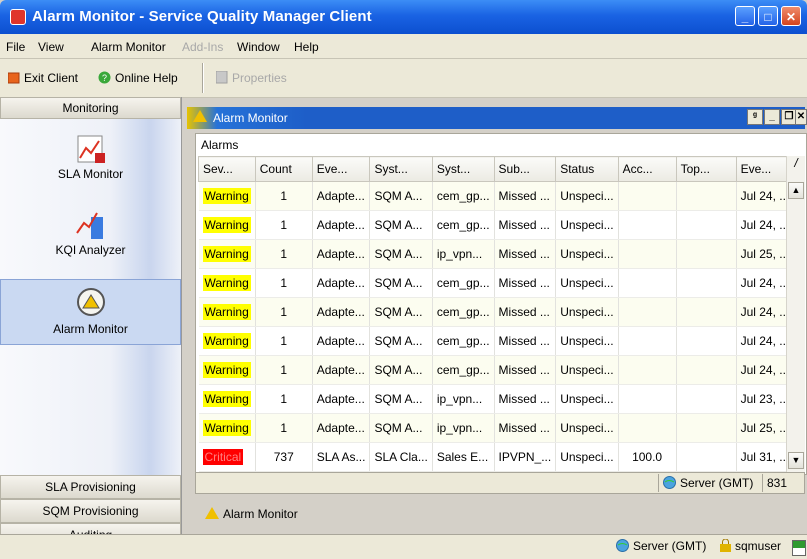  I want to click on properties-button: Properties, so click(251, 78).